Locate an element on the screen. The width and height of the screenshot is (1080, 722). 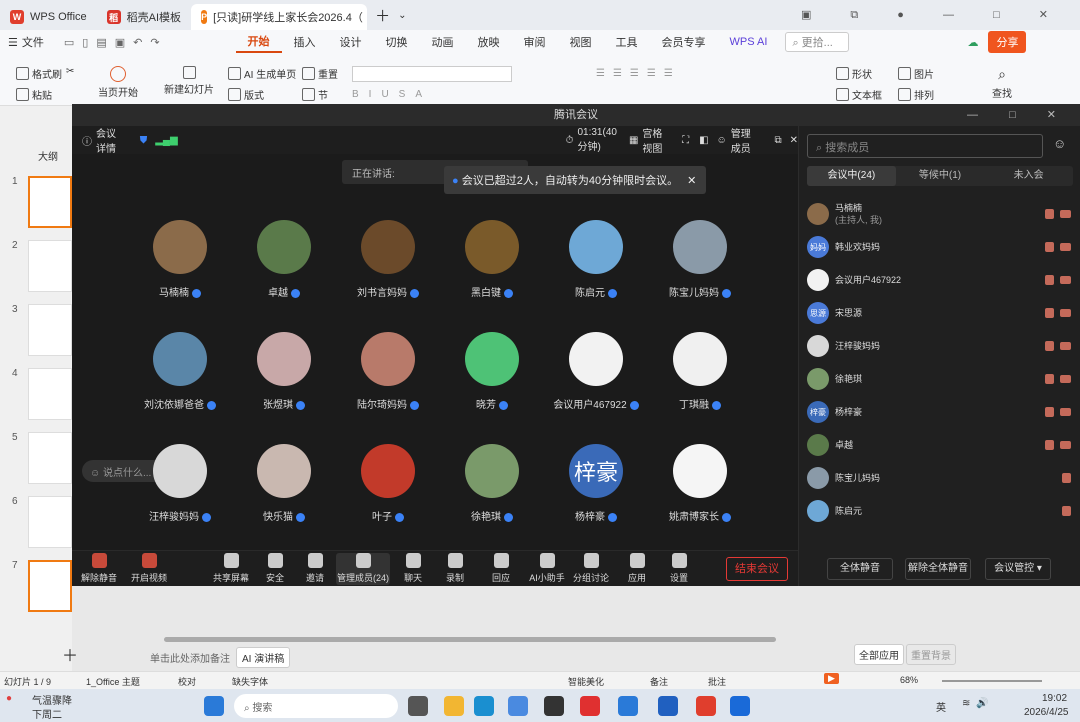
ai-speech-button: AI 演讲稿 is located at coordinates (263, 657).